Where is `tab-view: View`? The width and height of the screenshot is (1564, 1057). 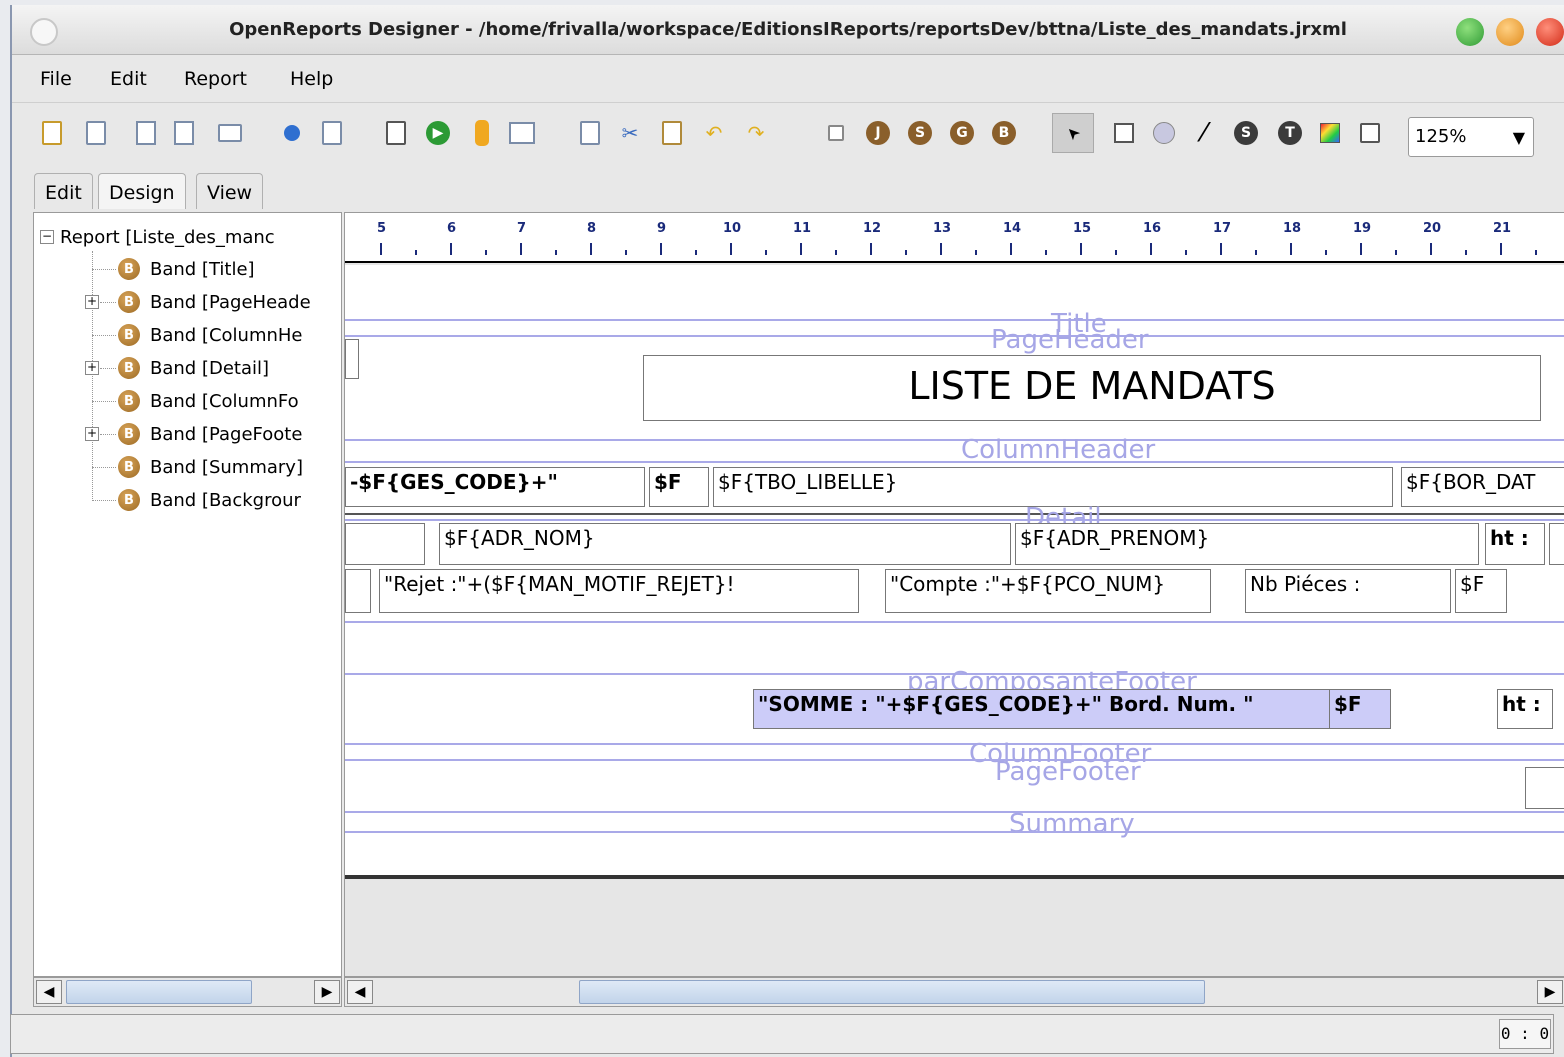 tab-view: View is located at coordinates (230, 191).